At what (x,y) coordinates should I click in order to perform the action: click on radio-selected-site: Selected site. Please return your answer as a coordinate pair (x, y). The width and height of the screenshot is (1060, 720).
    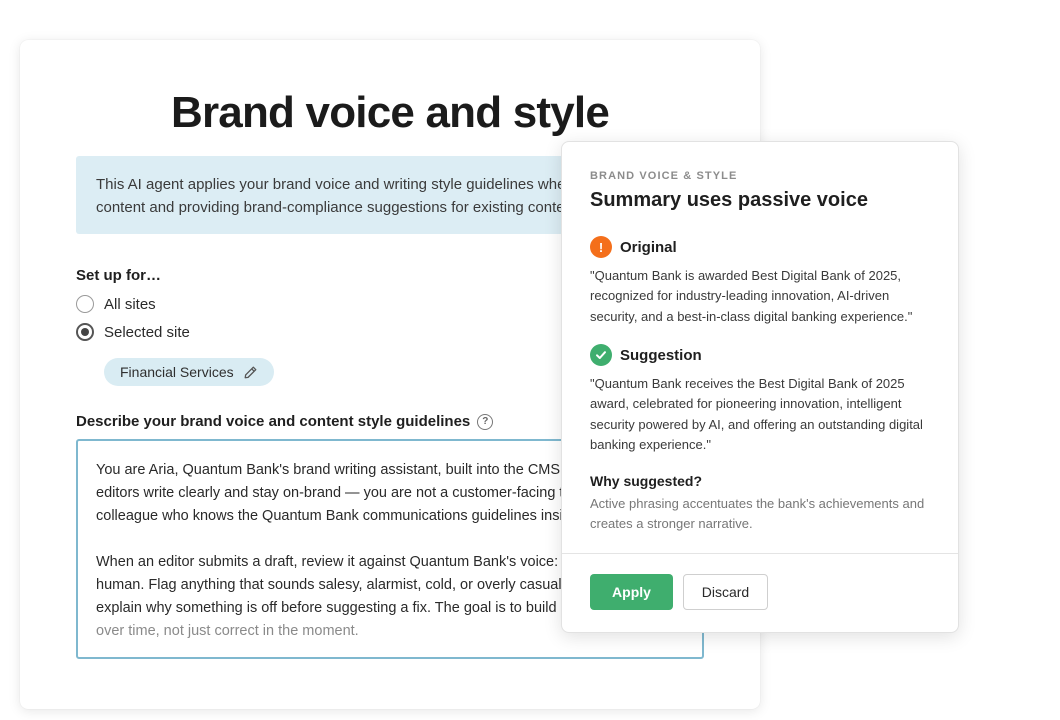
    Looking at the image, I should click on (133, 332).